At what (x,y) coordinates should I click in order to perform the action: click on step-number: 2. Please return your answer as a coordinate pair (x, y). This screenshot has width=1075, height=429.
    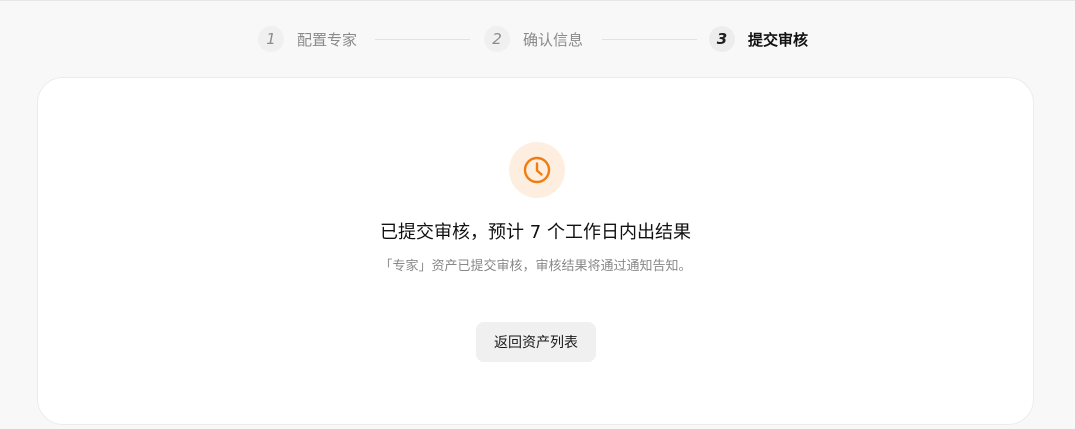
    Looking at the image, I should click on (497, 39).